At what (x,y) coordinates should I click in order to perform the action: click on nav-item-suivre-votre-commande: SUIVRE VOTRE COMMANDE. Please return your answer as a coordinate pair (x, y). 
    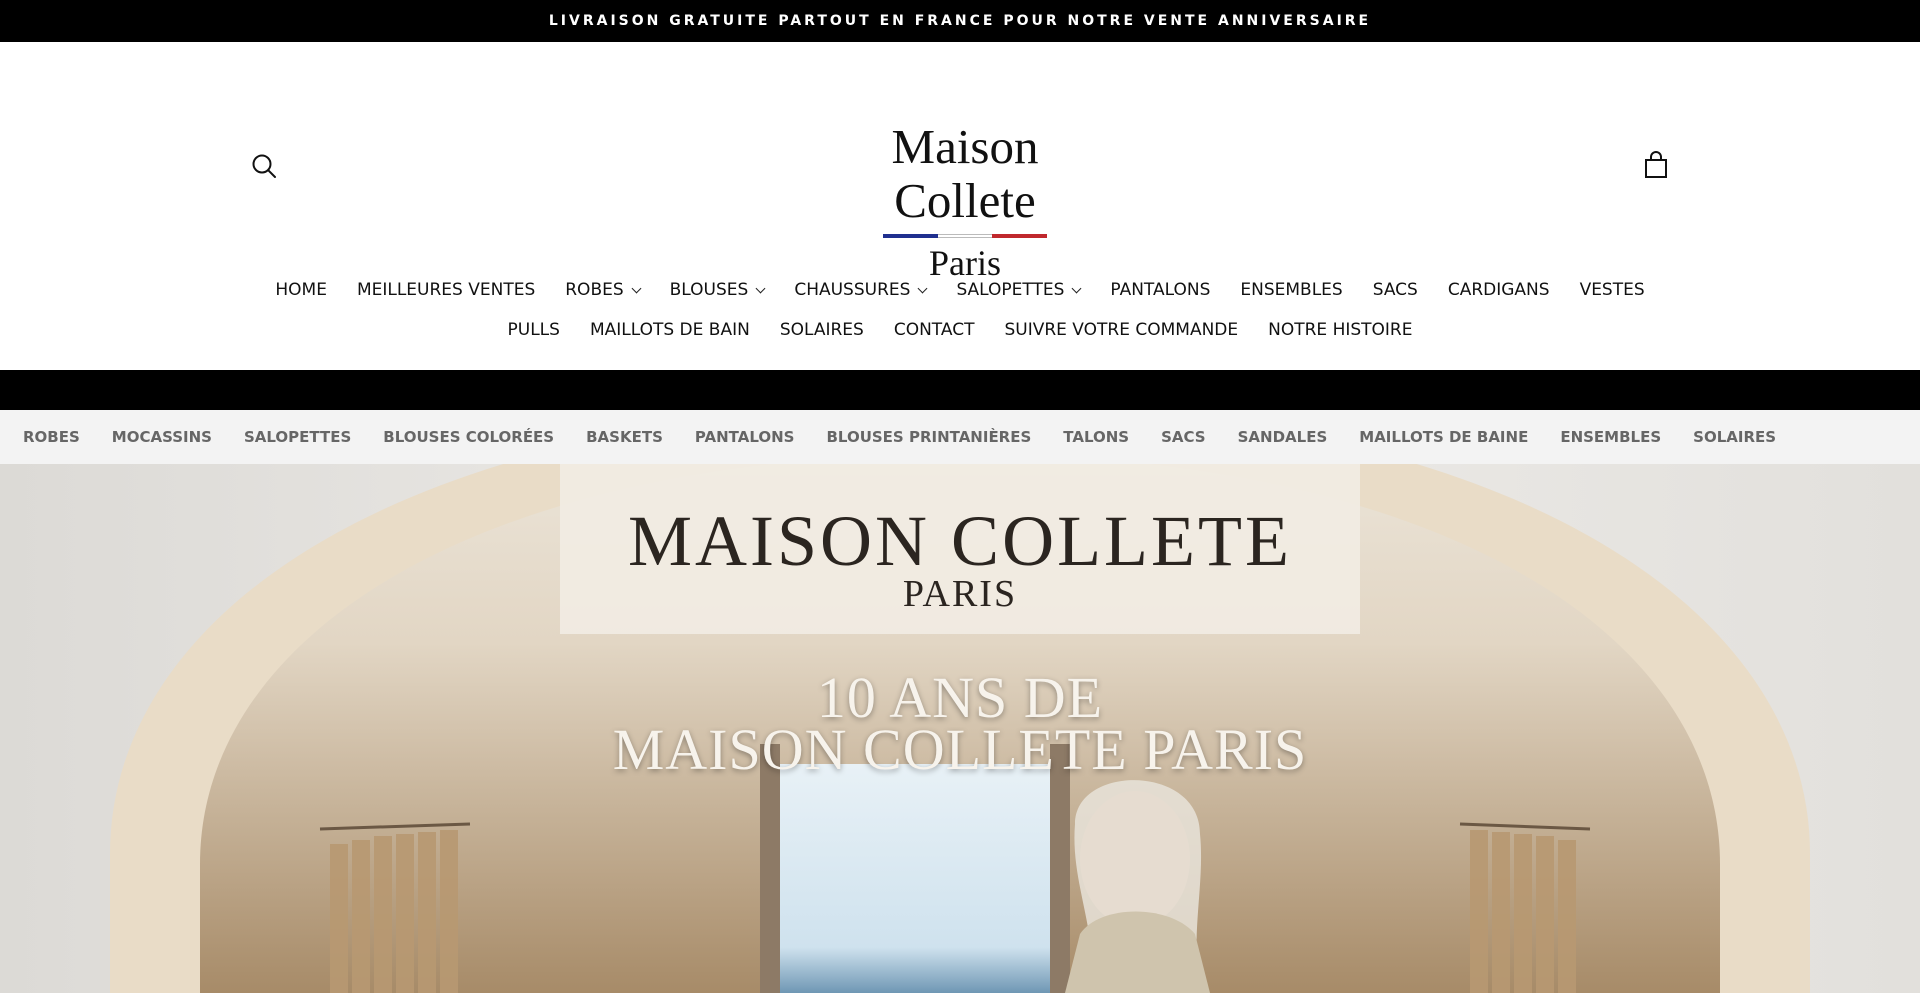
    Looking at the image, I should click on (1121, 330).